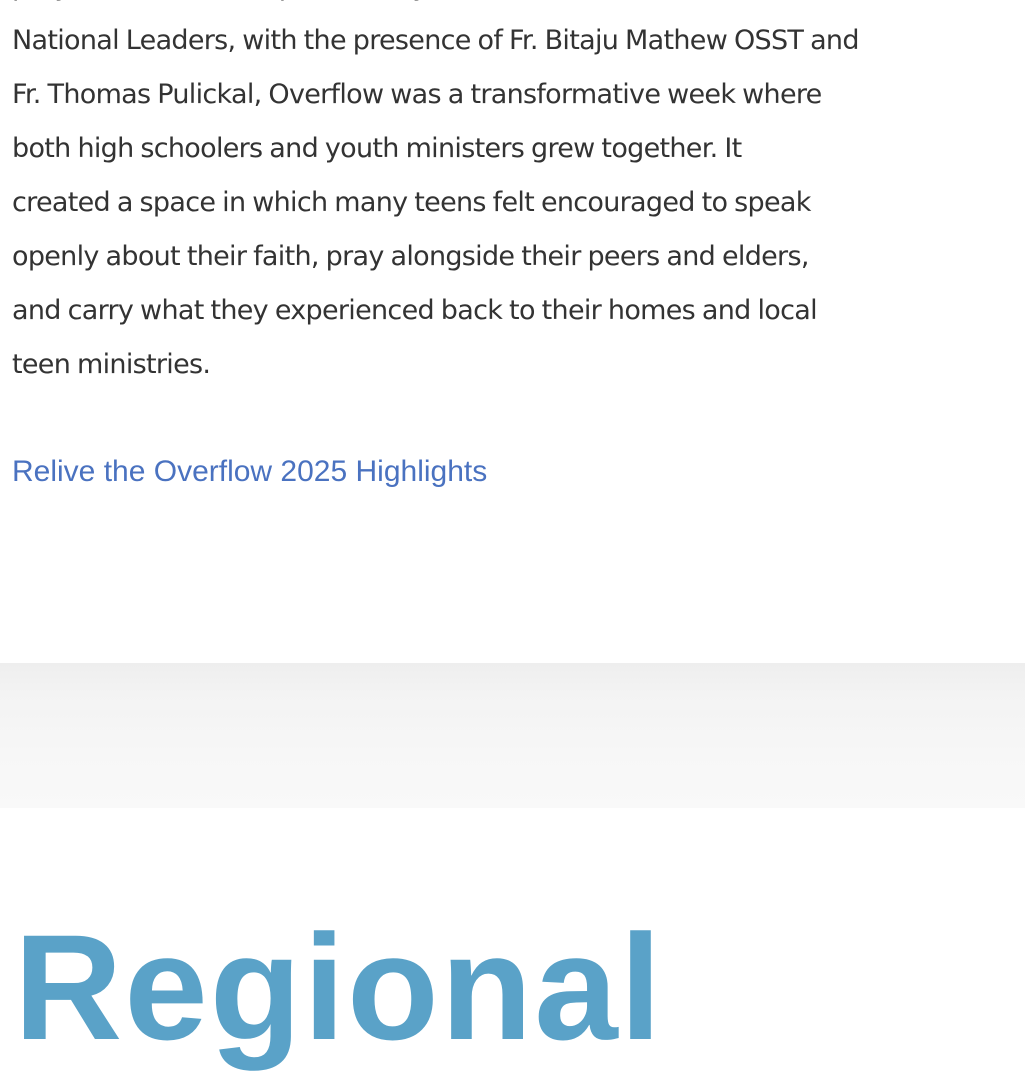  I want to click on highlights-link: Relive the Overflow 2025 Highlights, so click(249, 472).